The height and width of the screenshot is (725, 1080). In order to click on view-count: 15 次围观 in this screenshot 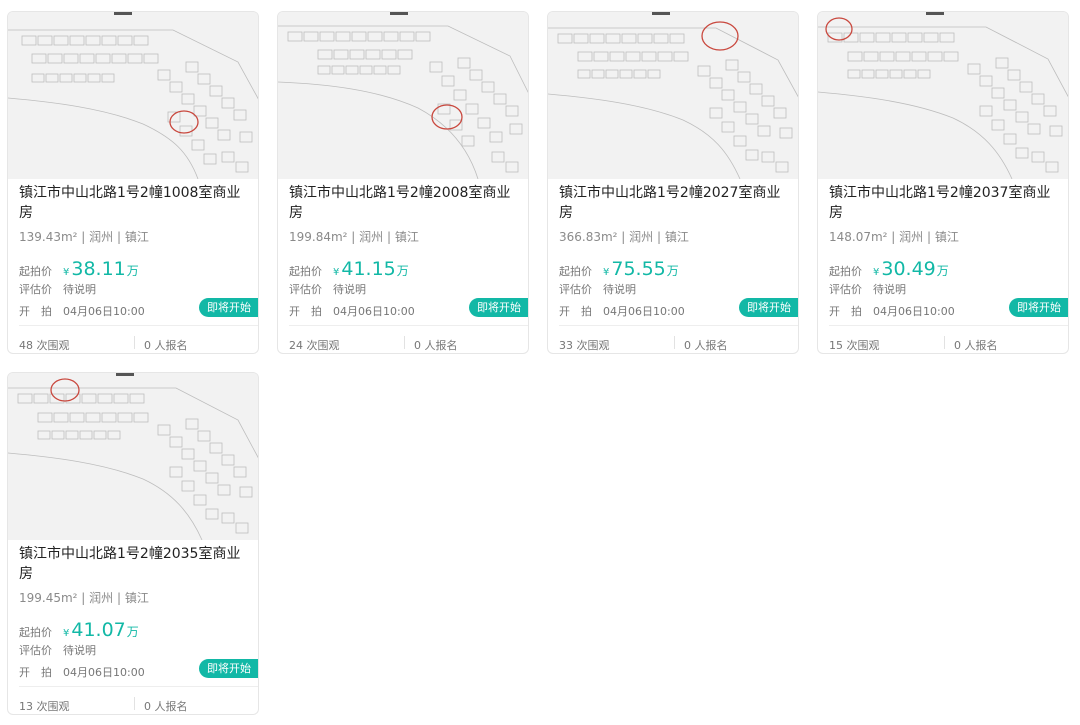, I will do `click(854, 345)`.